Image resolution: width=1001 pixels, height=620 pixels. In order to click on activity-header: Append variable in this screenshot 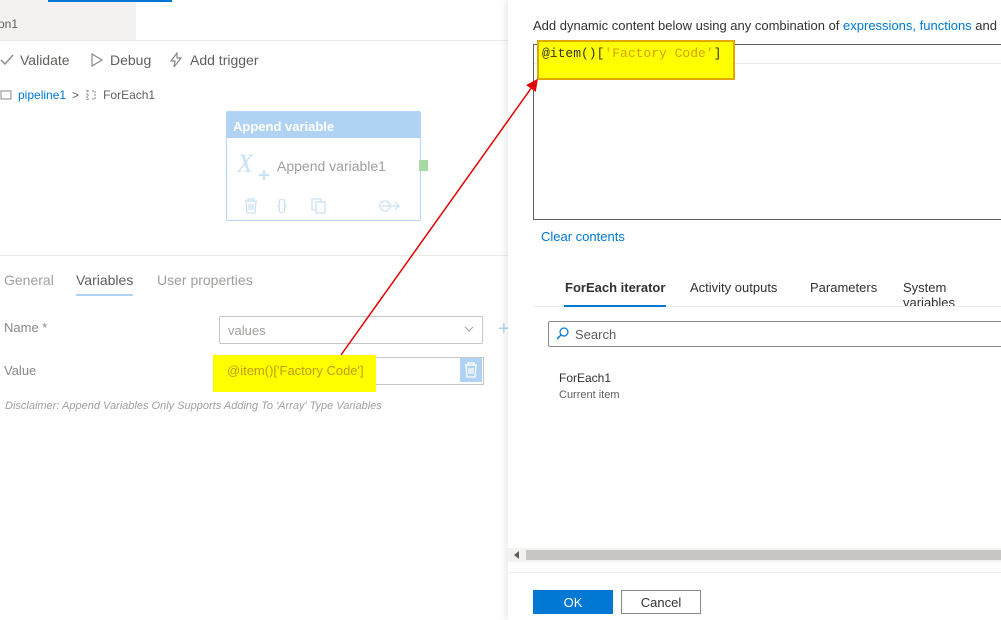, I will do `click(323, 125)`.